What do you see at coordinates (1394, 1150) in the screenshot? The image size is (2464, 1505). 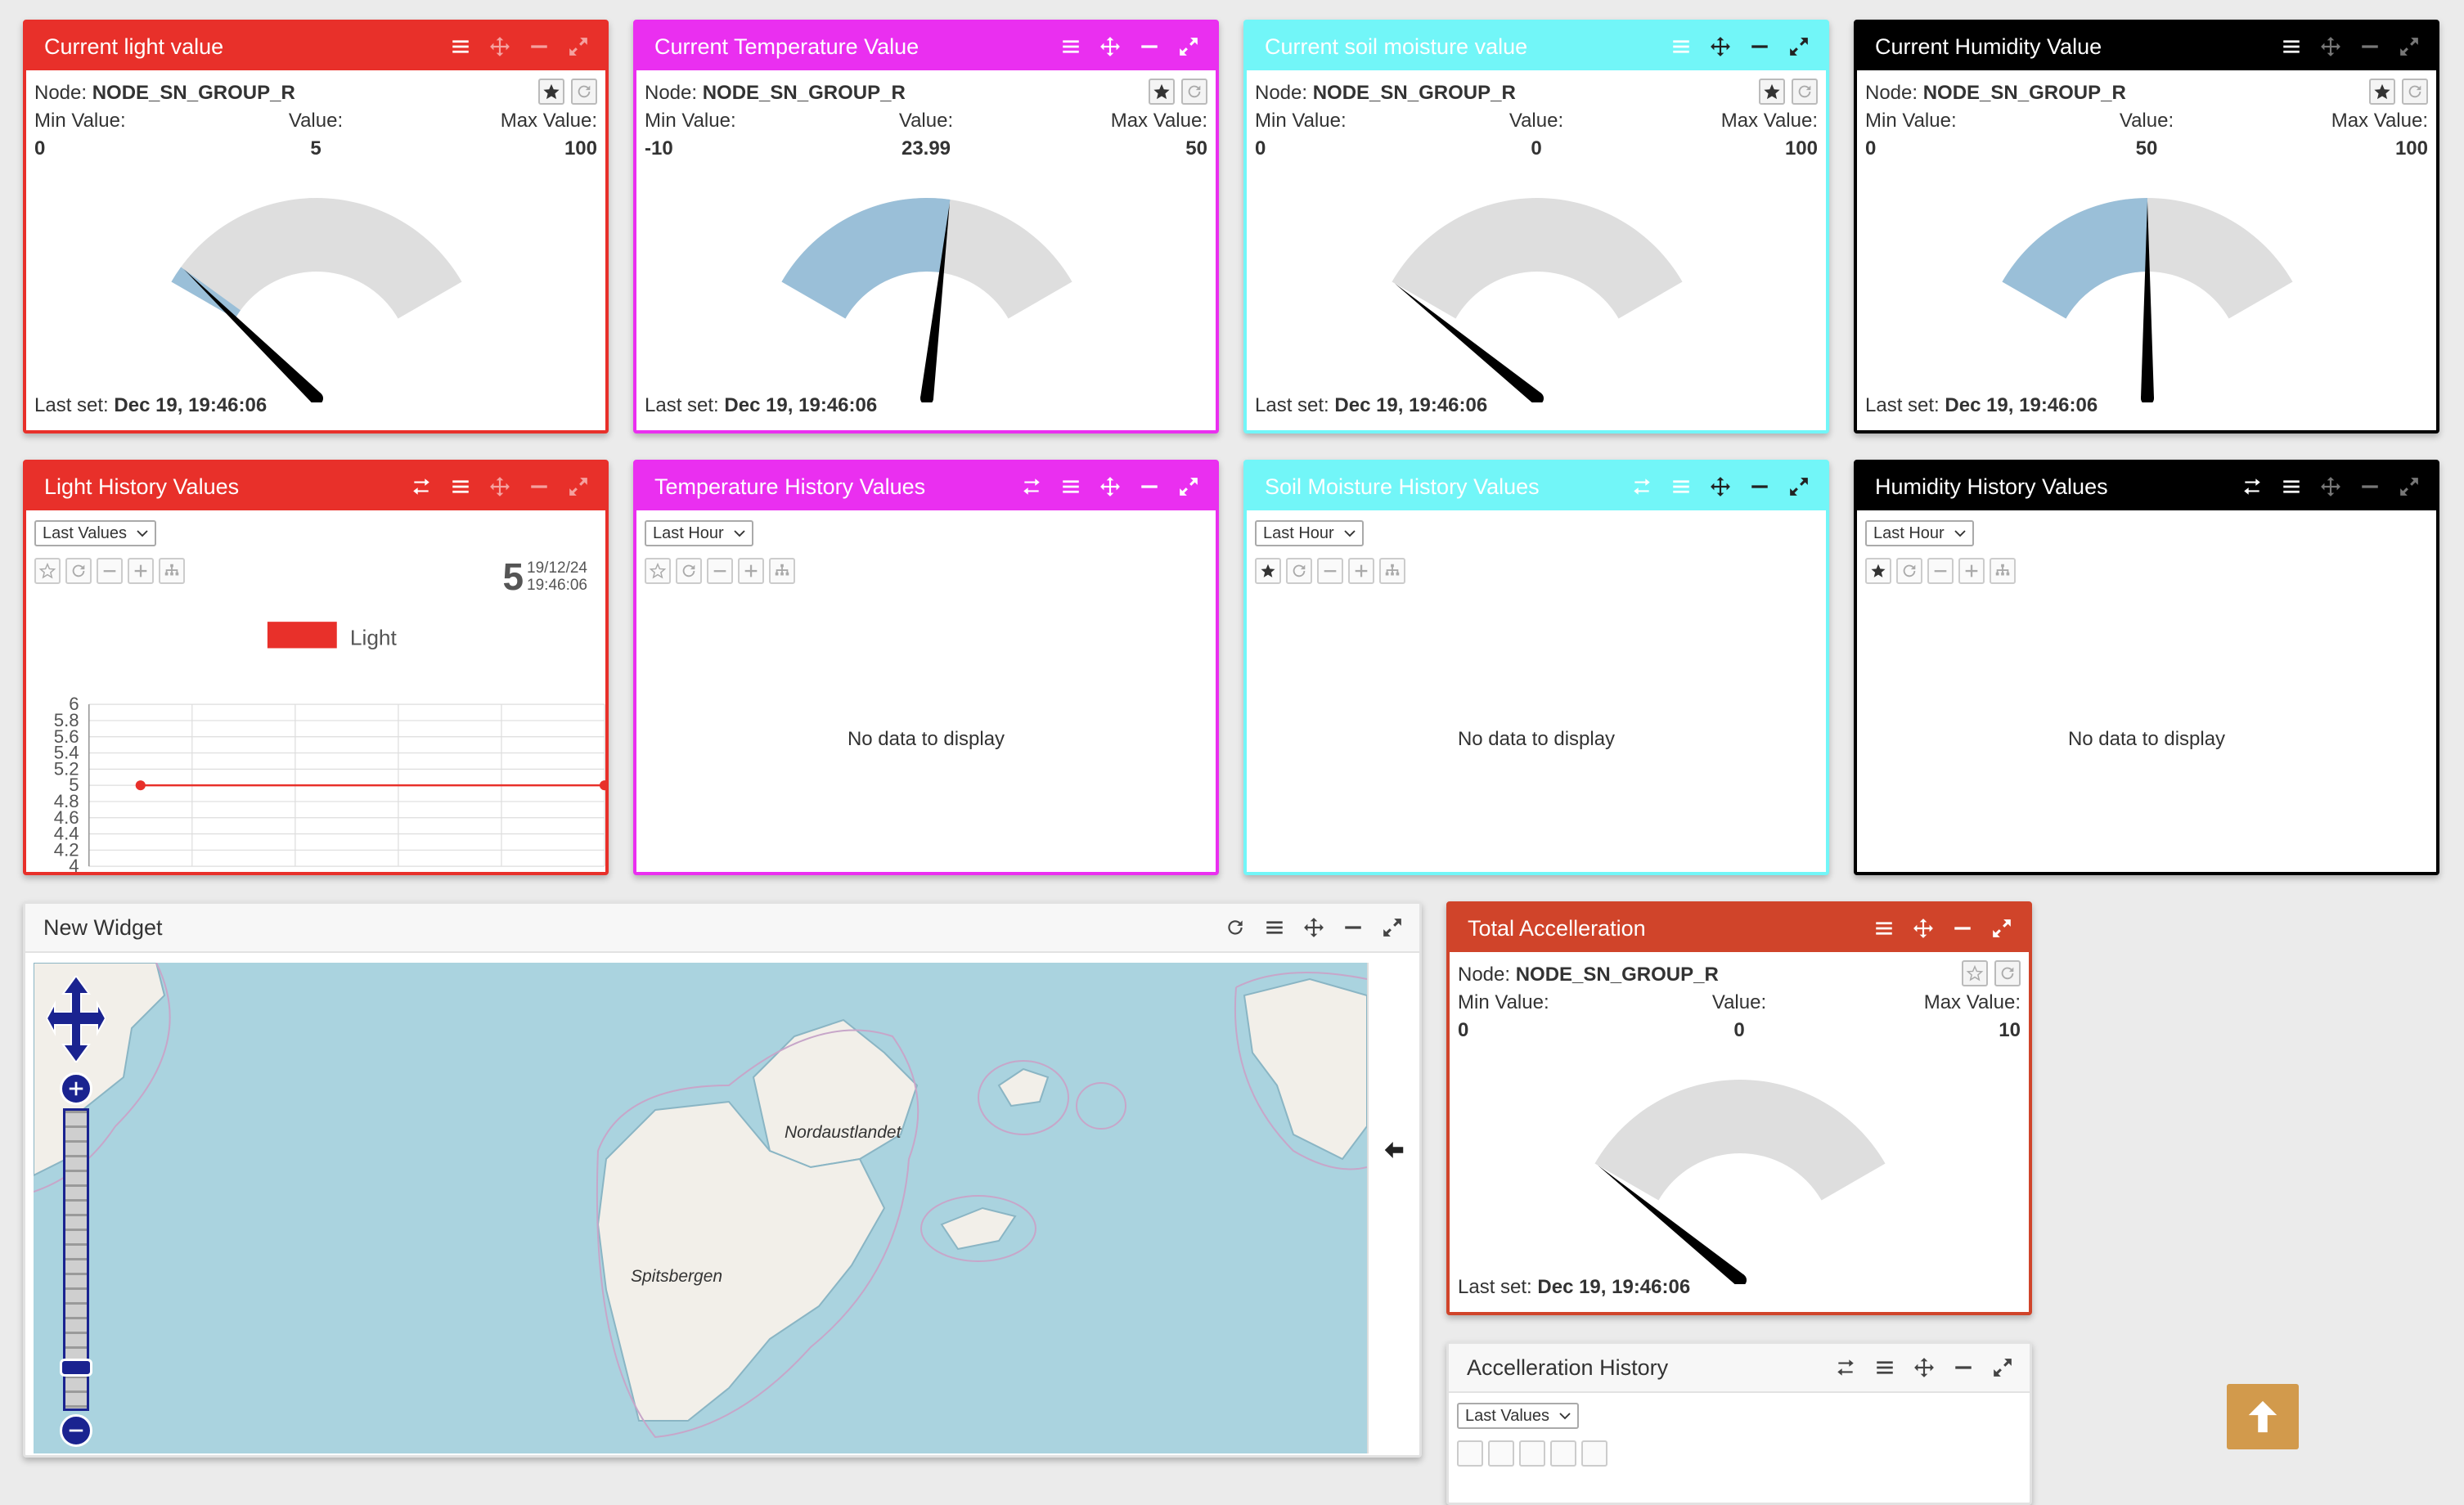 I see `arrow-left-icon` at bounding box center [1394, 1150].